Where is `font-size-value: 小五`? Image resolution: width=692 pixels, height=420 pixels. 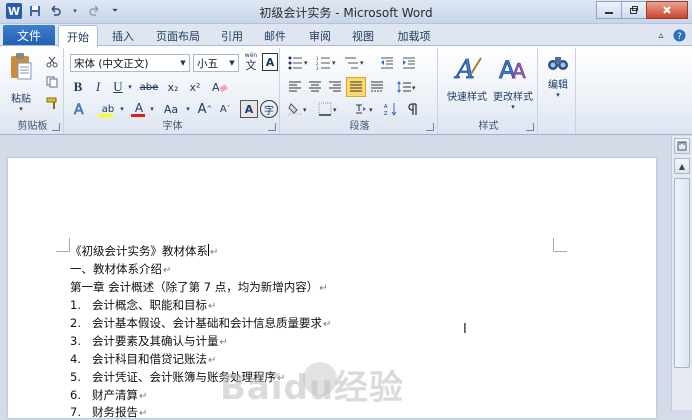 font-size-value: 小五 is located at coordinates (207, 63).